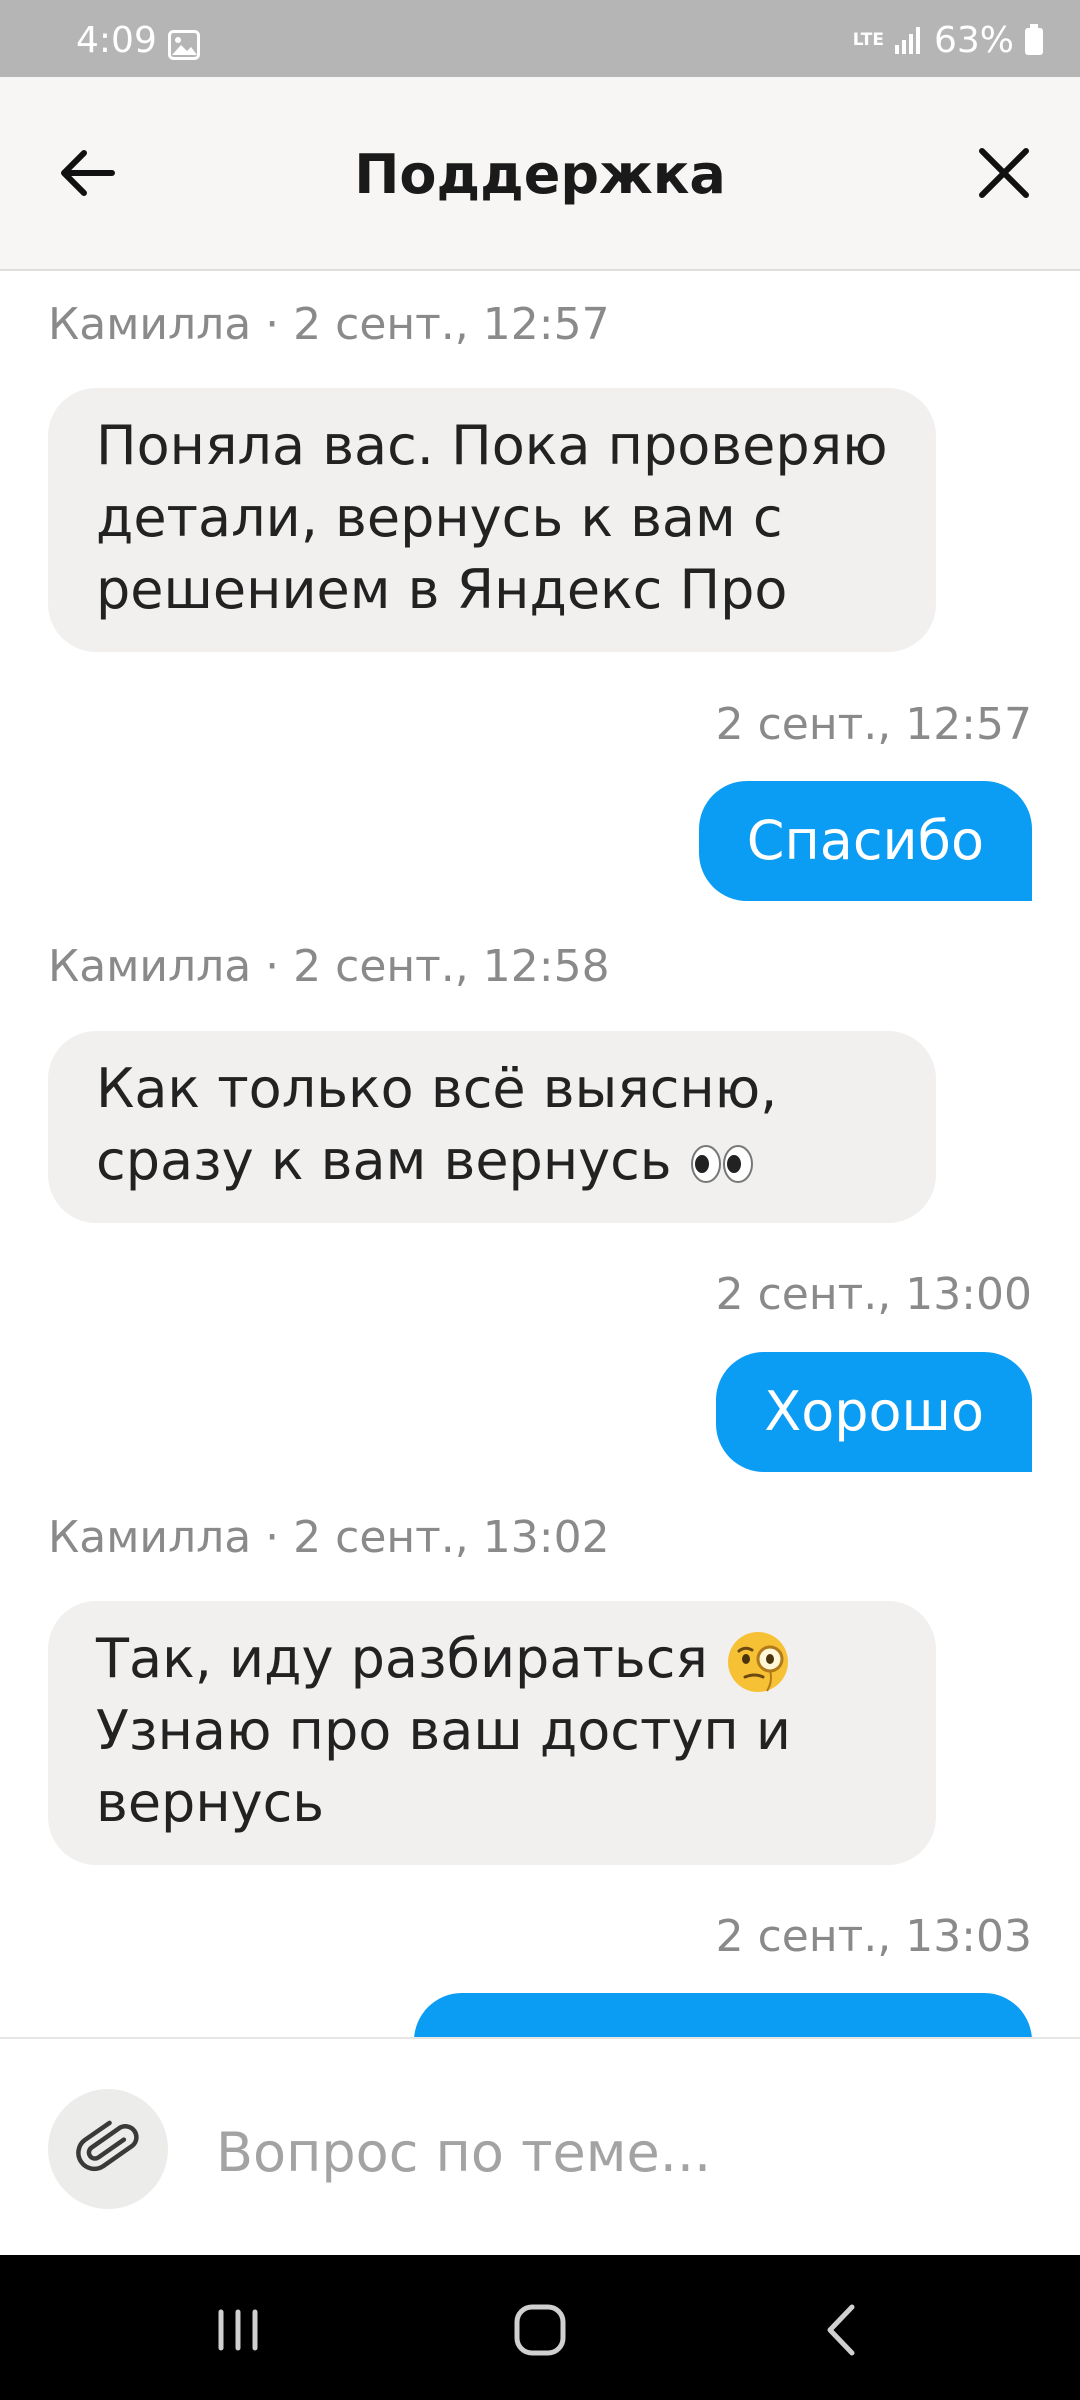 This screenshot has height=2400, width=1080. Describe the element at coordinates (721, 1164) in the screenshot. I see `eyes-emoji` at that location.